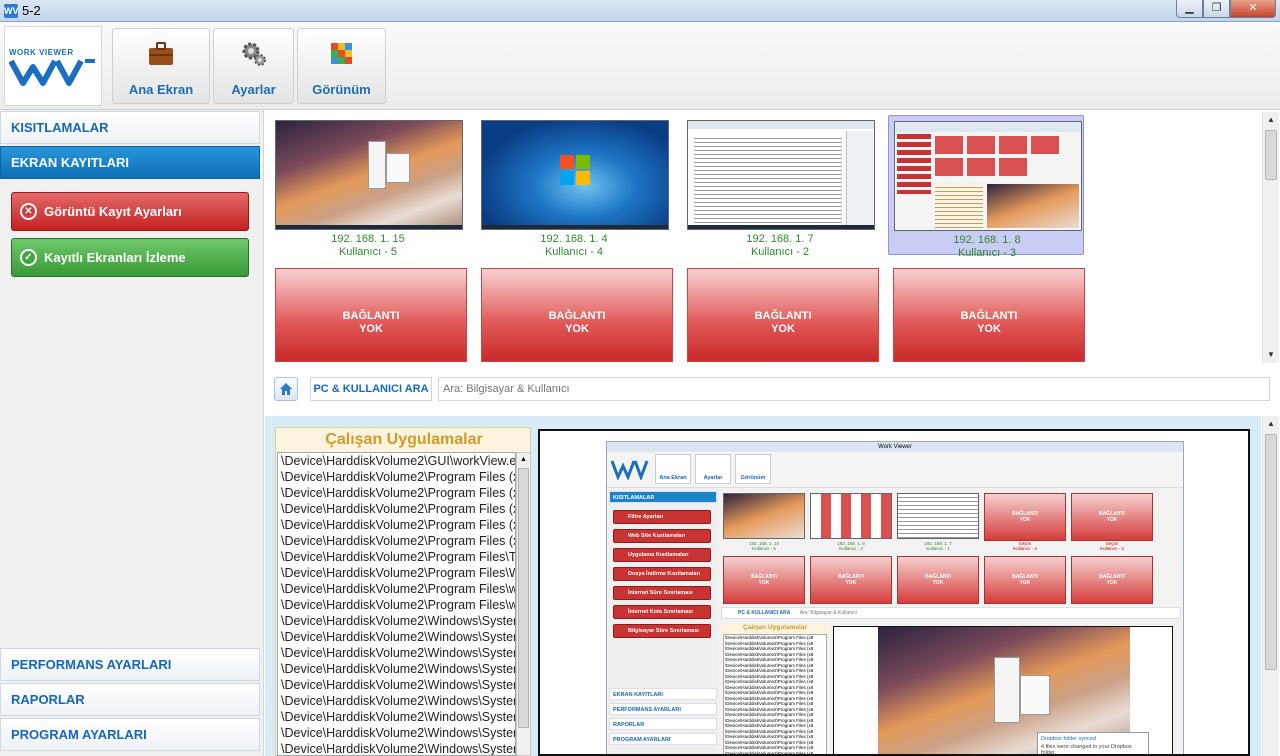  Describe the element at coordinates (662, 517) in the screenshot. I see `mini-side-button: Filtre Ayarları` at that location.